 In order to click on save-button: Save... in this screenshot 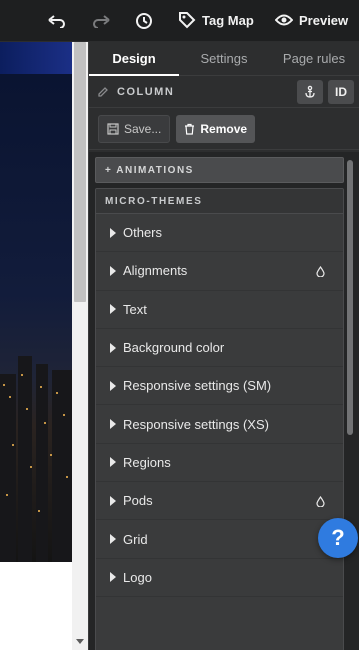, I will do `click(134, 128)`.